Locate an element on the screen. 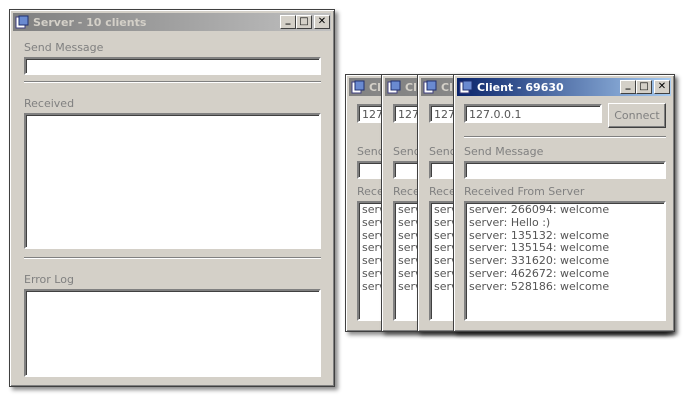 The image size is (686, 401). received-label: Received is located at coordinates (49, 103).